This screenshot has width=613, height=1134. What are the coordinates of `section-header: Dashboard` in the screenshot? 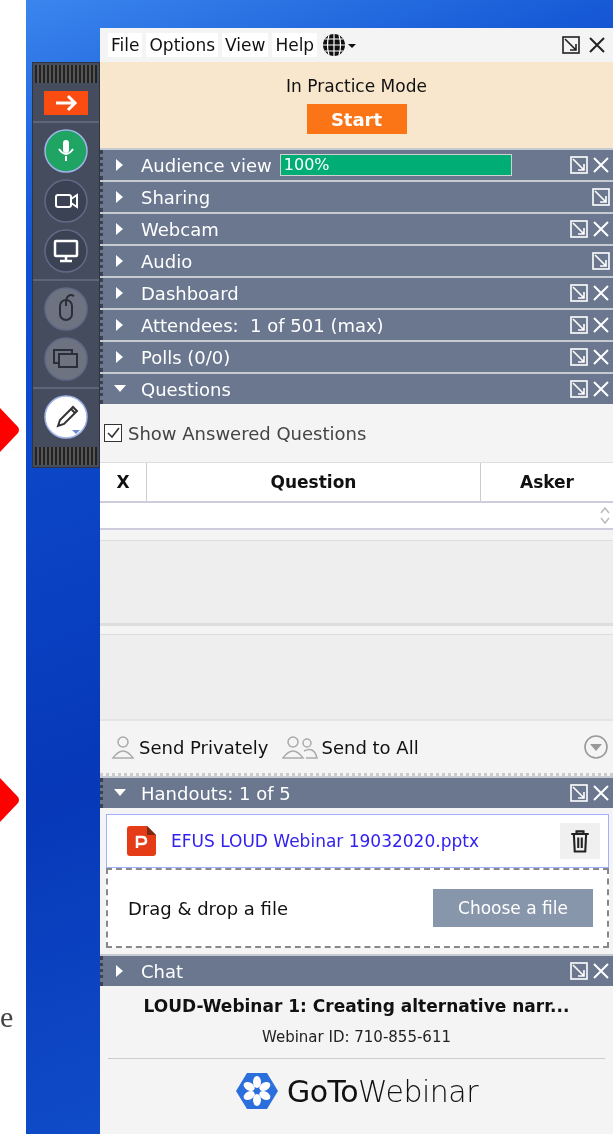 It's located at (356, 293).